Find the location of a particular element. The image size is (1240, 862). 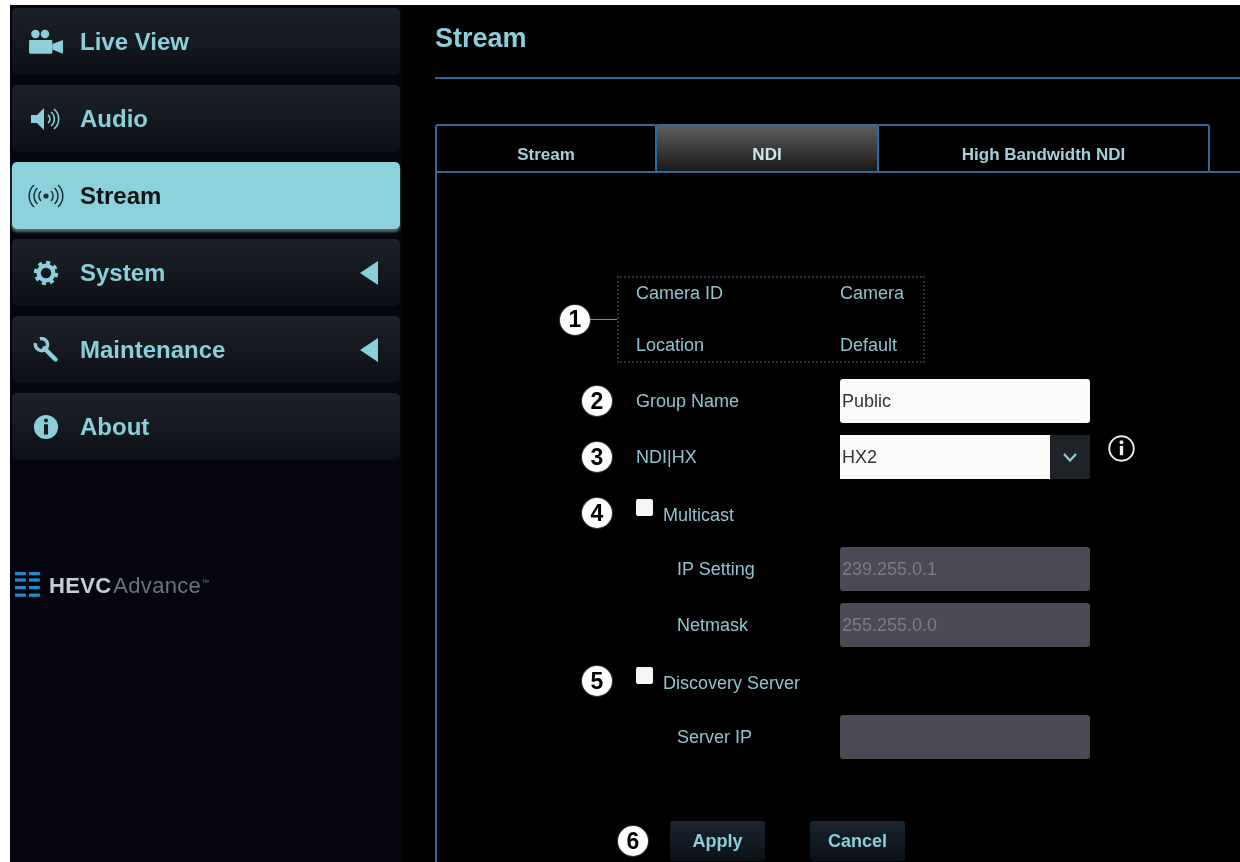

field-label: IP Setting is located at coordinates (716, 569).